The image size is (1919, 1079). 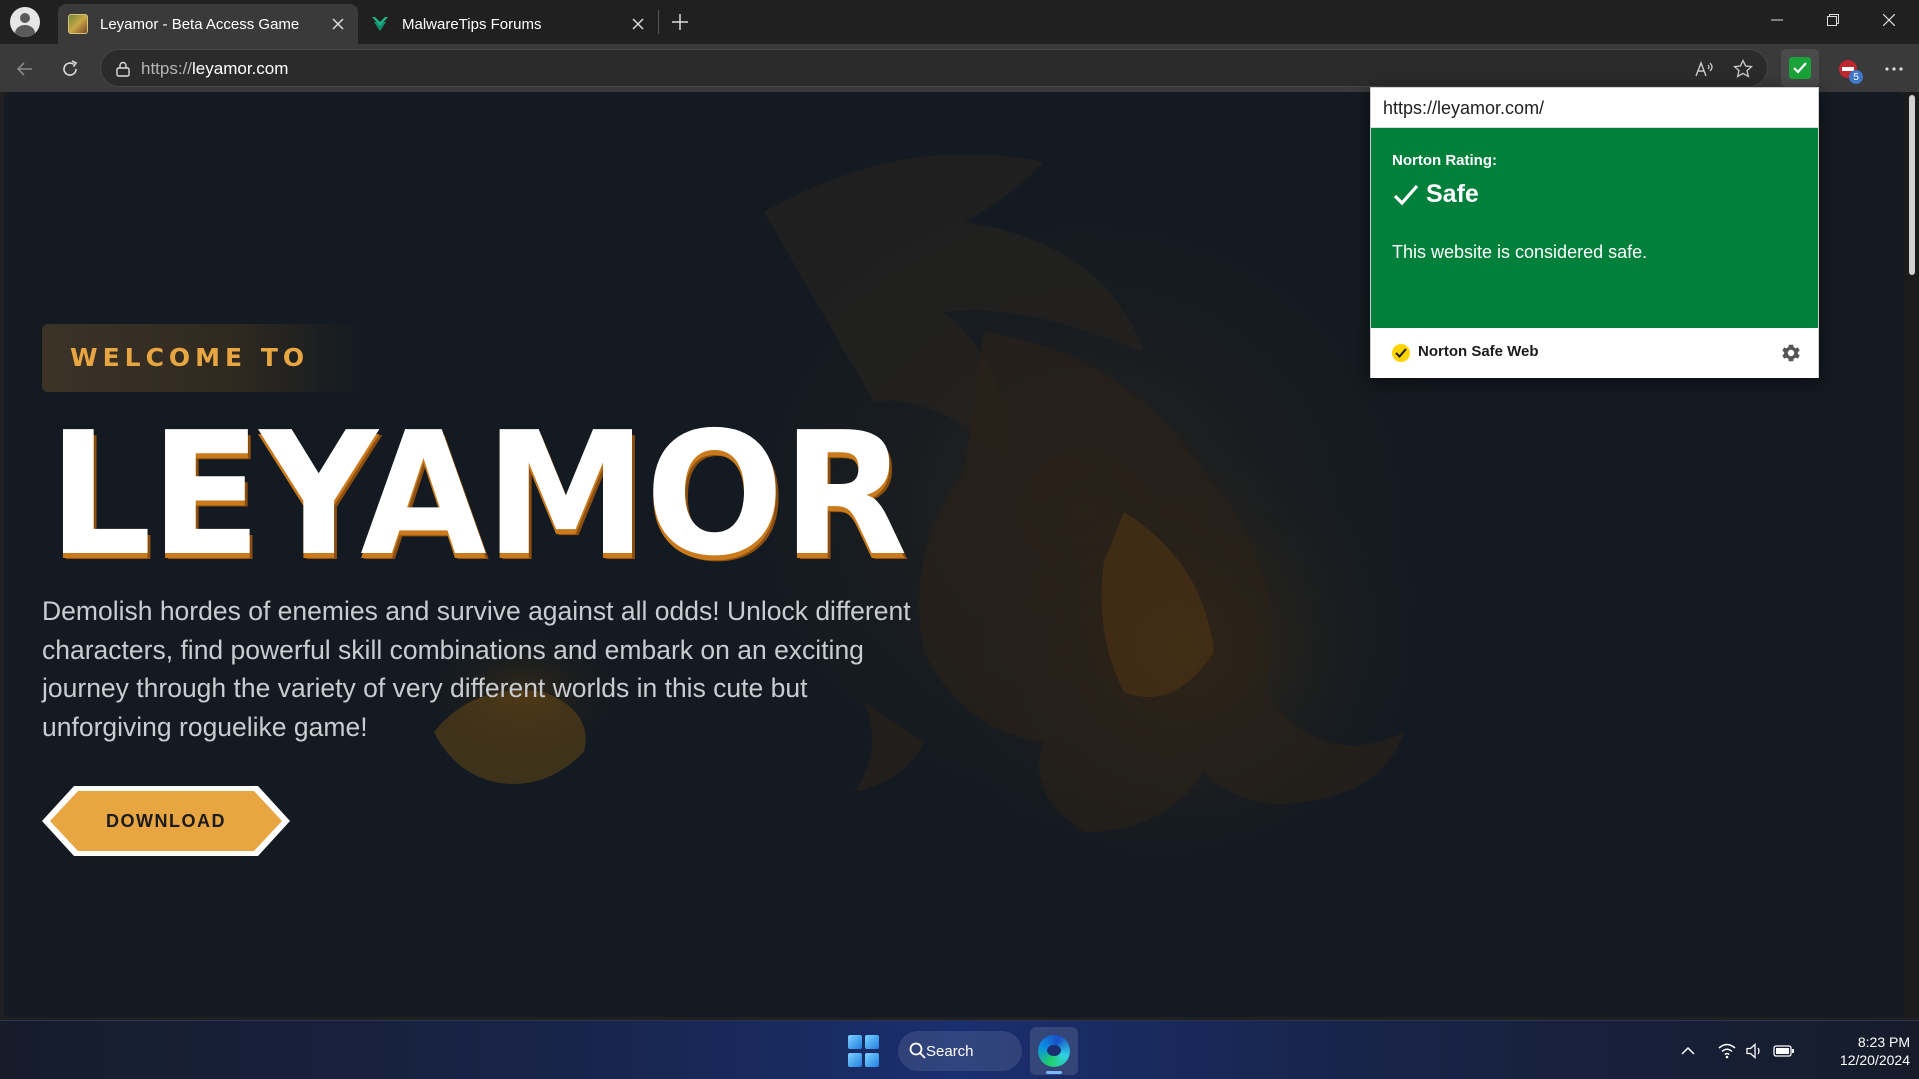 I want to click on clock-date: 12/20/2024, so click(x=1874, y=1060).